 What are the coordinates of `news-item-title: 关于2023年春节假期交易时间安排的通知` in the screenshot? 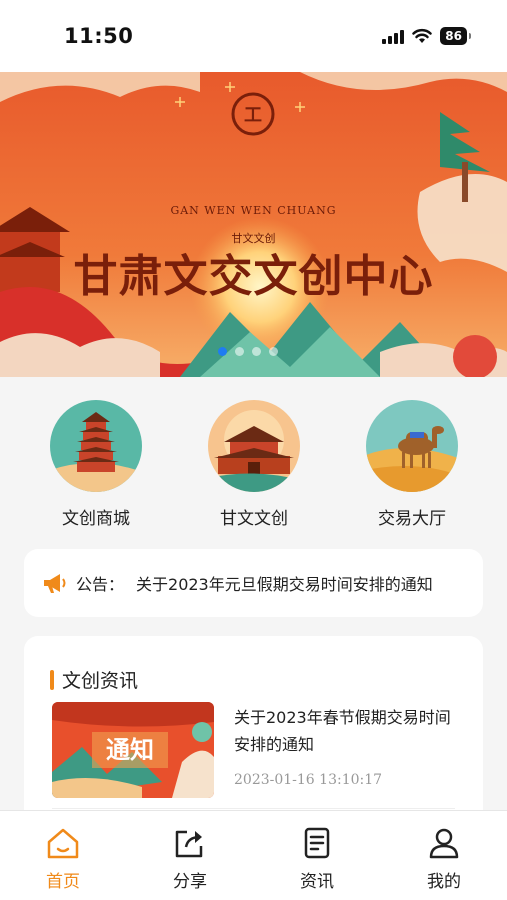 It's located at (349, 731).